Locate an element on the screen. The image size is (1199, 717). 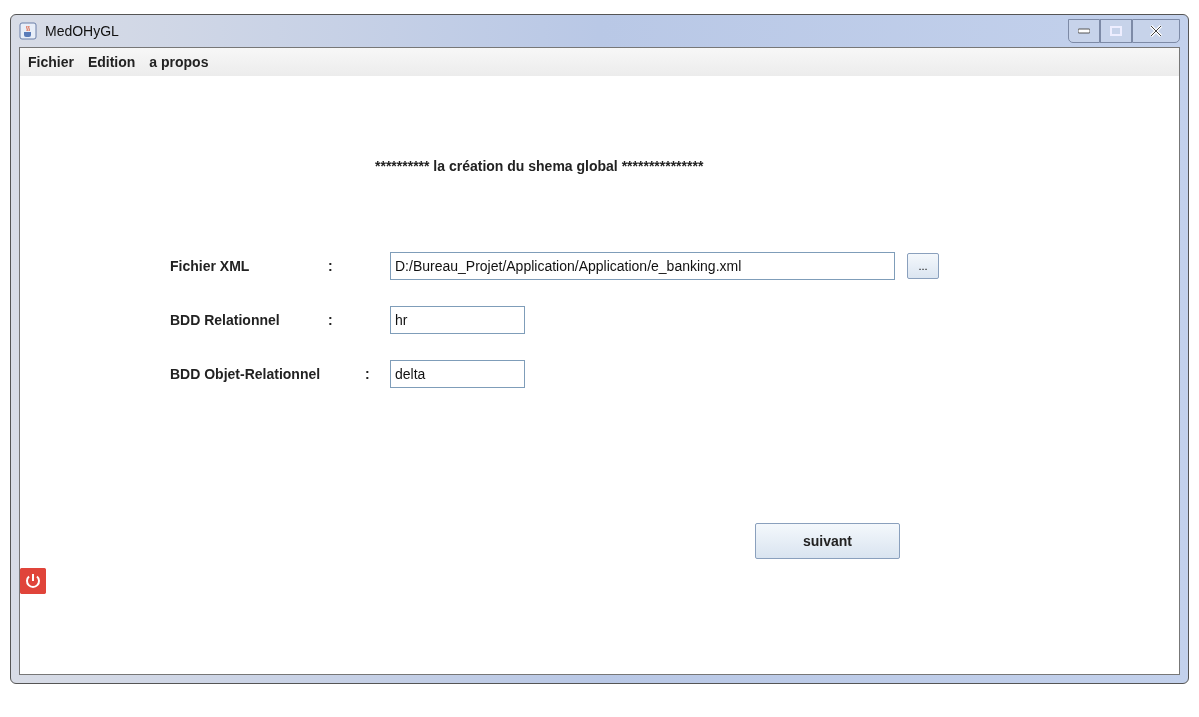
text-field: delta is located at coordinates (457, 374).